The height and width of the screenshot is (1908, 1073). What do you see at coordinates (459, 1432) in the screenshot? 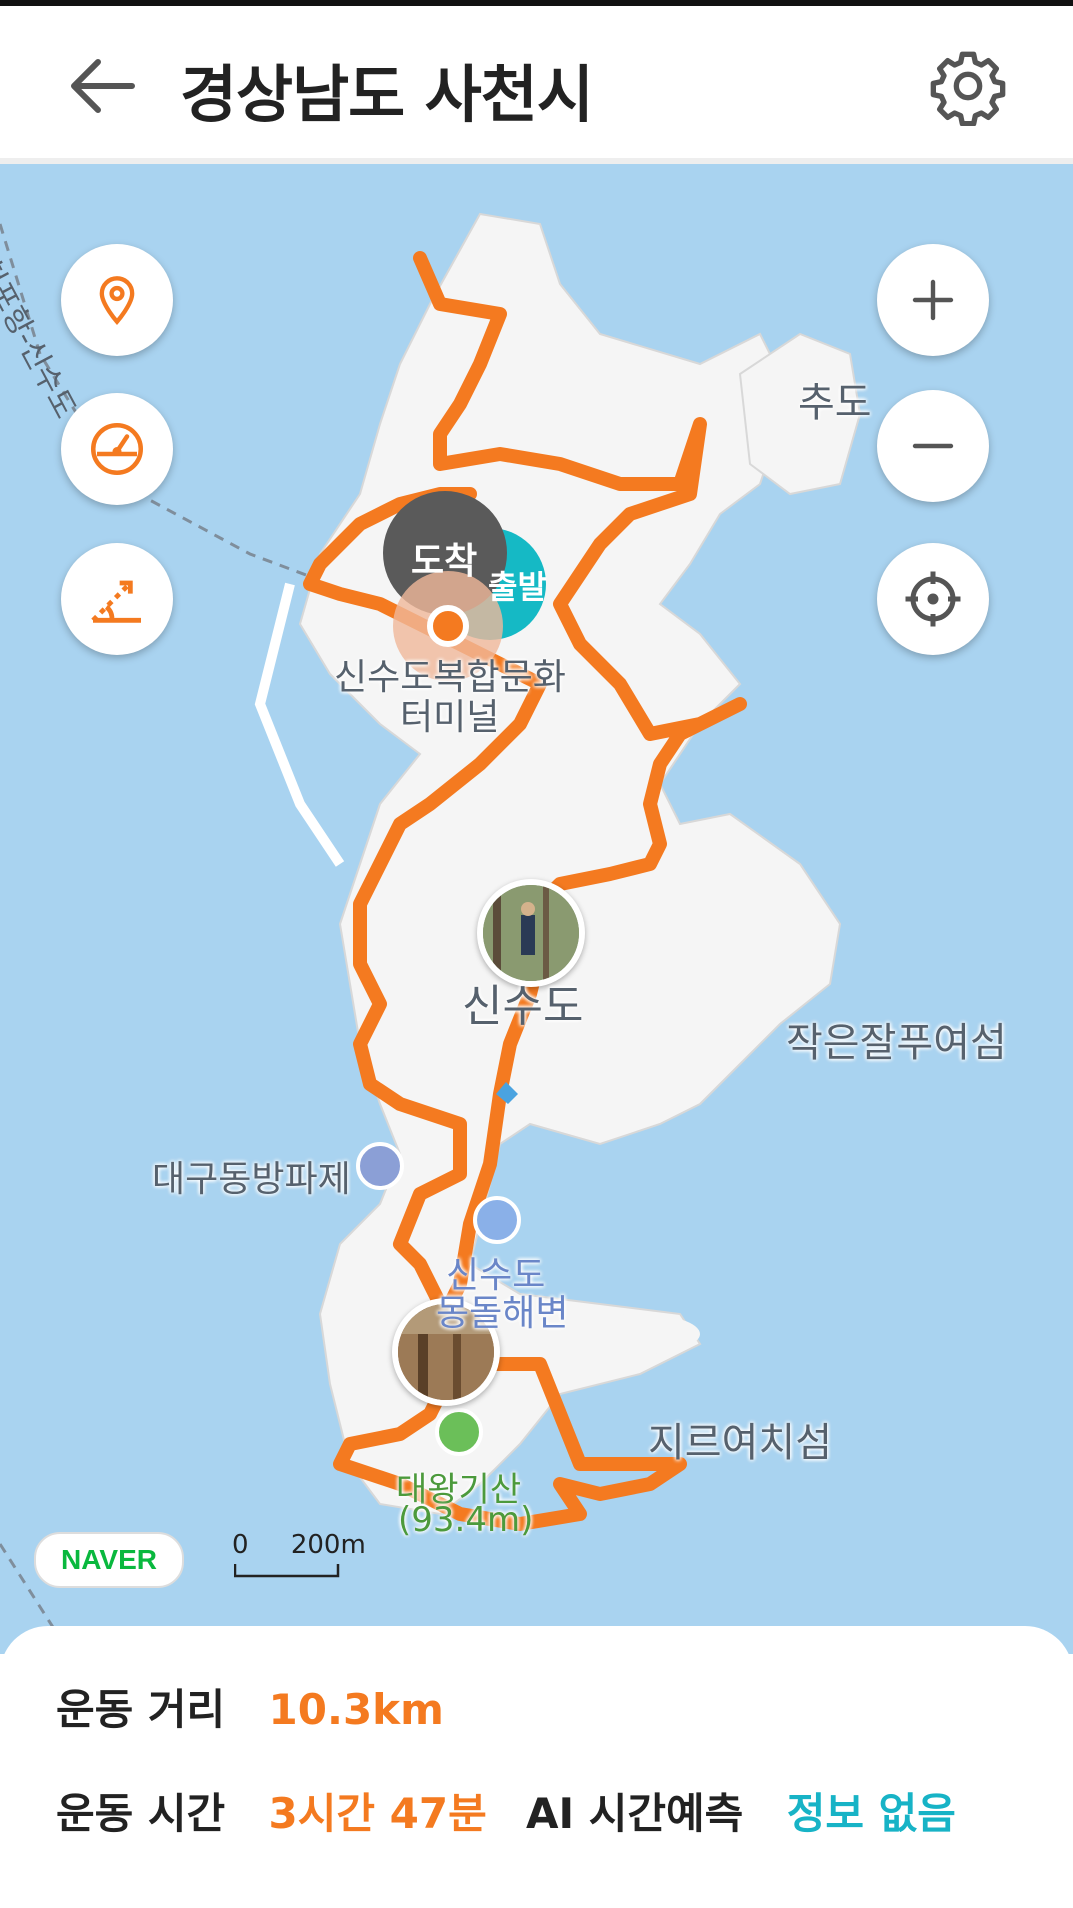
I see `summit-marker` at bounding box center [459, 1432].